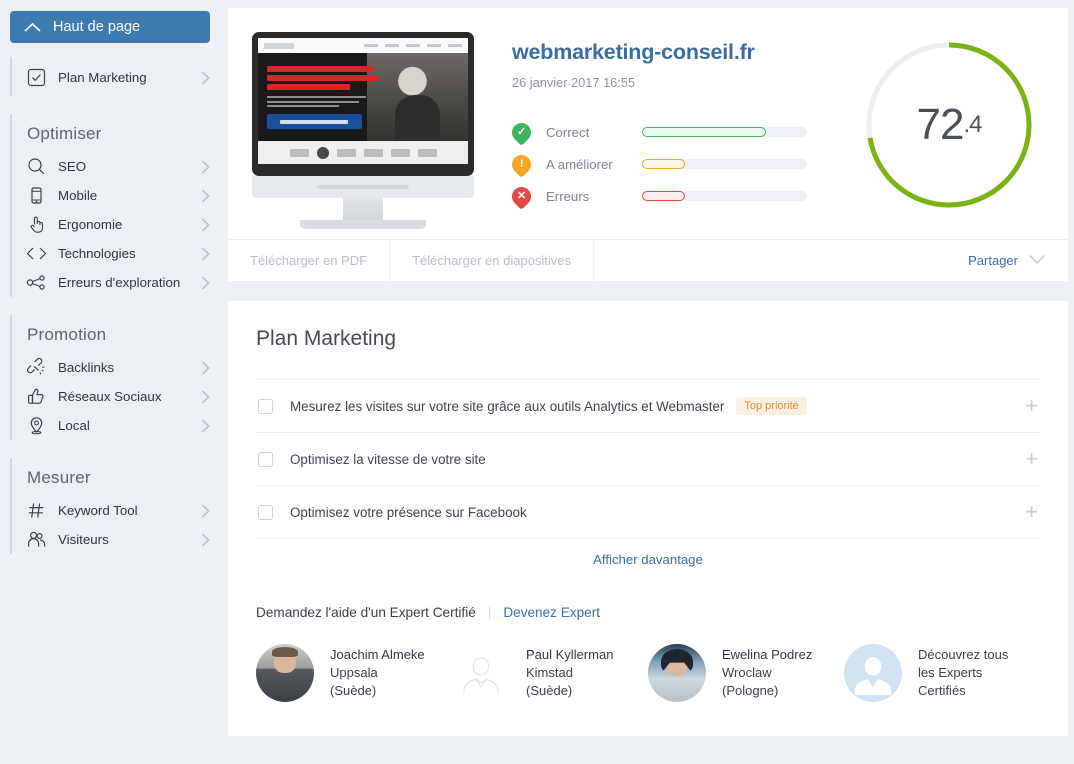 This screenshot has height=764, width=1074. Describe the element at coordinates (36, 224) in the screenshot. I see `hand-pointer-icon` at that location.